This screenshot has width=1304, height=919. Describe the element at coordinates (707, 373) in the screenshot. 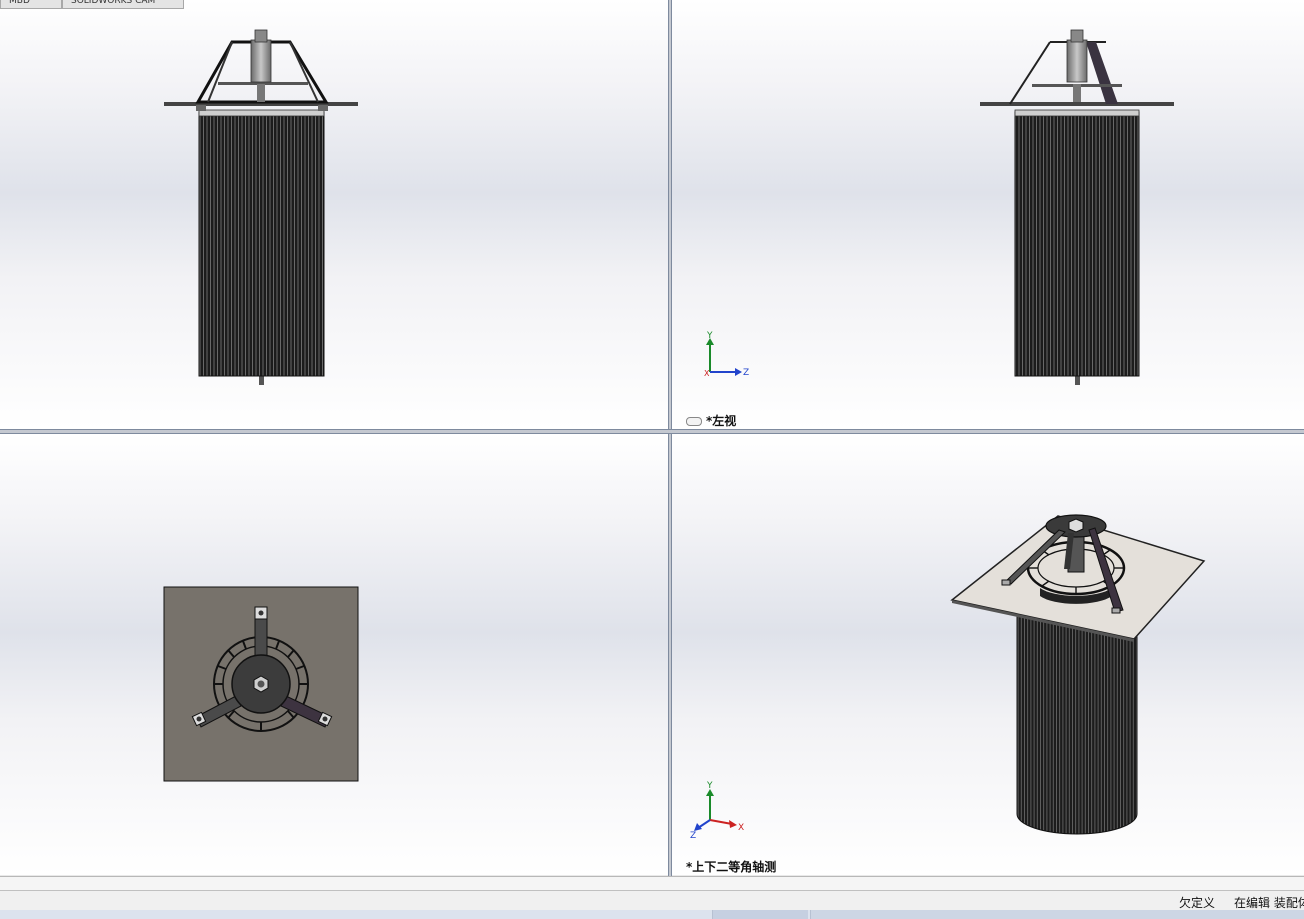

I see `triad-x-label: X` at that location.